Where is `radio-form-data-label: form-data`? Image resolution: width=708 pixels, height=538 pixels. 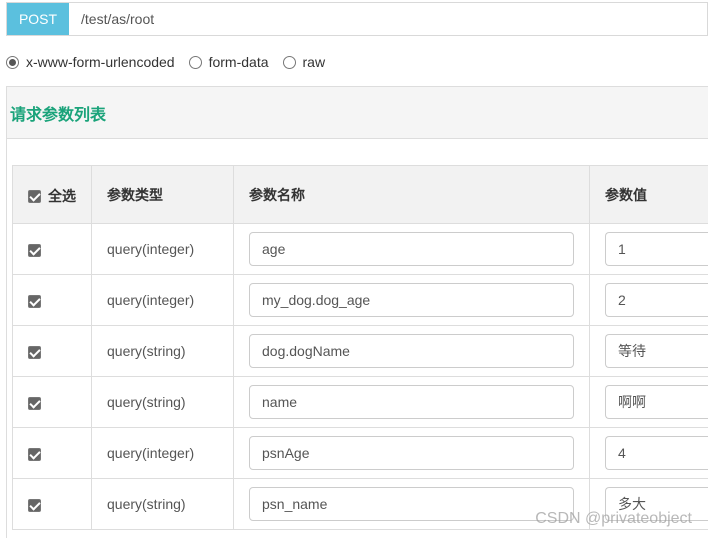 radio-form-data-label: form-data is located at coordinates (238, 62).